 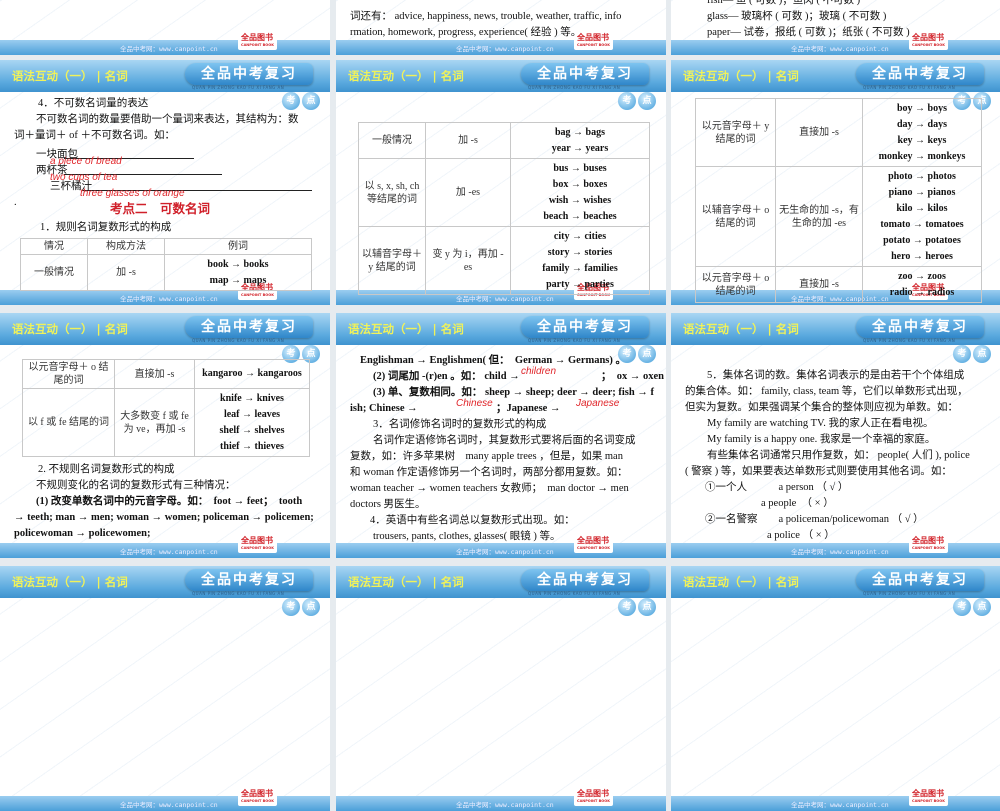 I want to click on canpoint-book-logo: 全品图书 CANPOINT BOOK, so click(x=257, y=797).